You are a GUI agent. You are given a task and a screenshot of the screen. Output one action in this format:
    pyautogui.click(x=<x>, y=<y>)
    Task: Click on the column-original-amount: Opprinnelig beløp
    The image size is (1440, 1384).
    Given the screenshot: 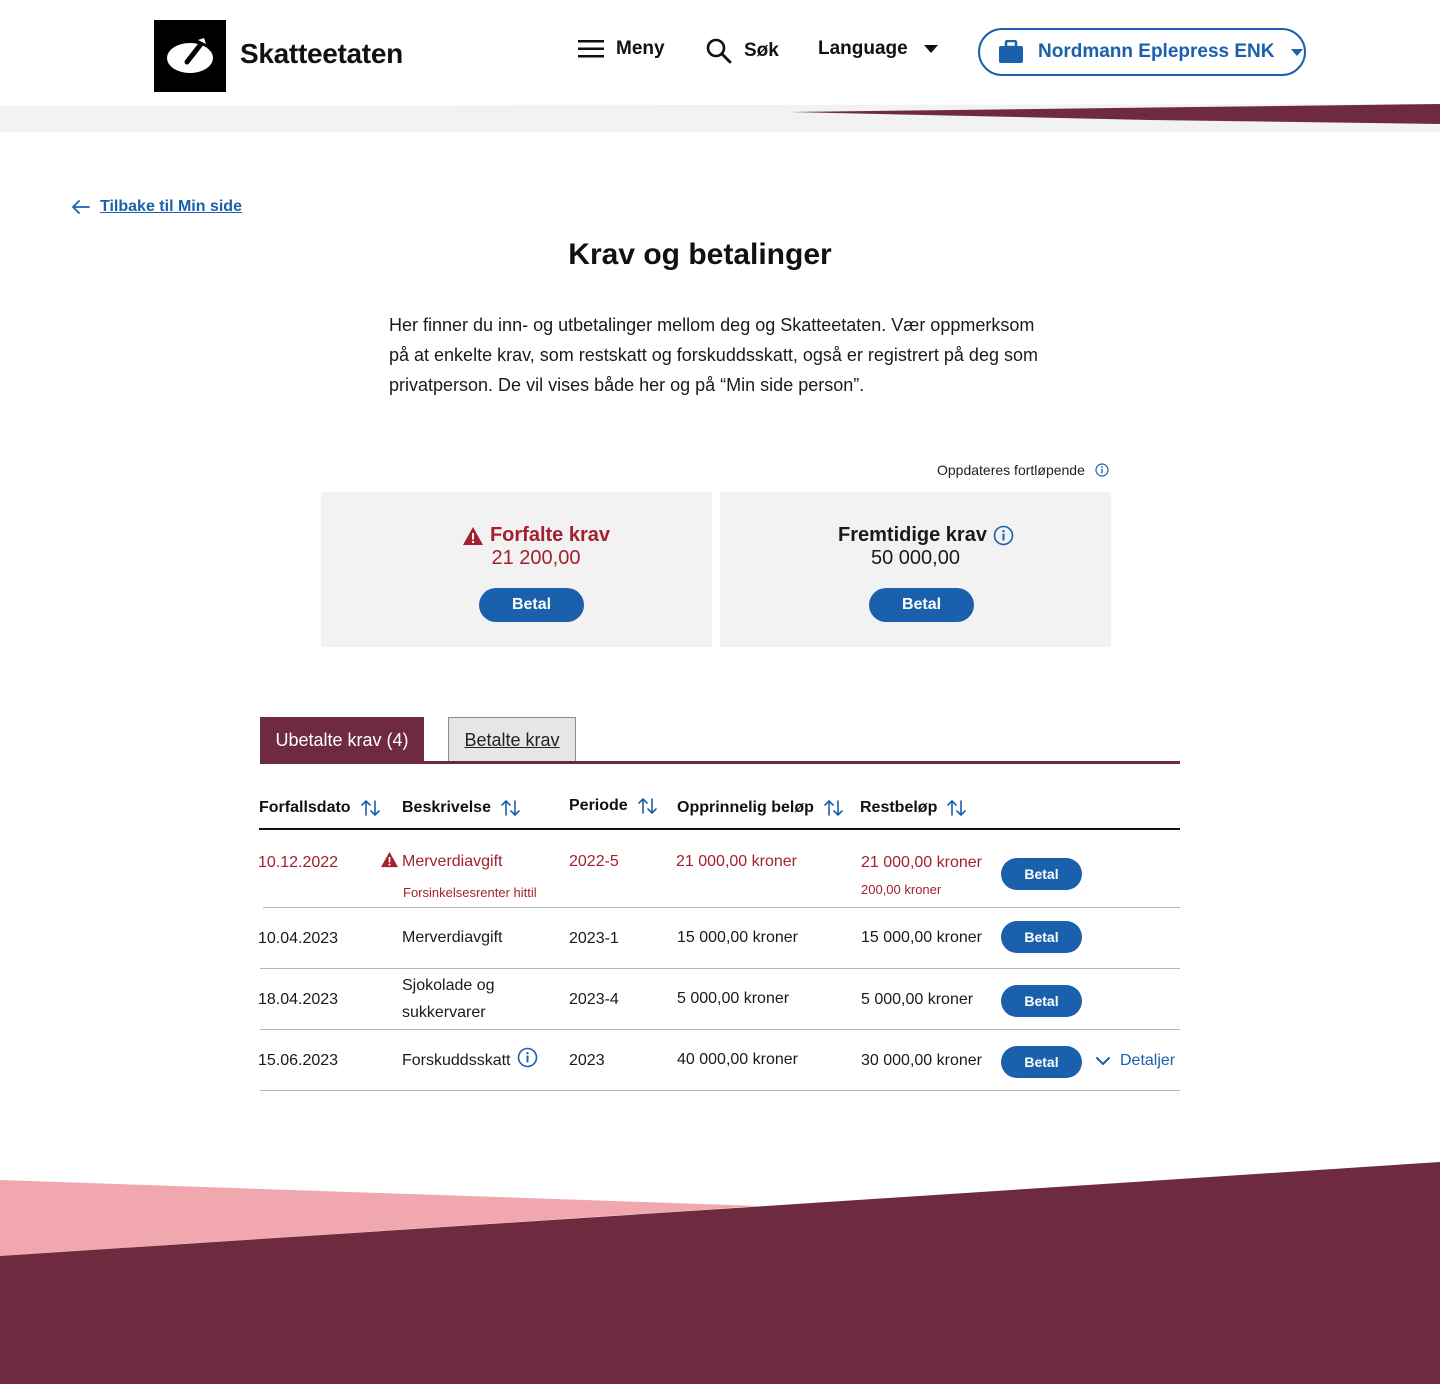 What is the action you would take?
    pyautogui.click(x=760, y=808)
    